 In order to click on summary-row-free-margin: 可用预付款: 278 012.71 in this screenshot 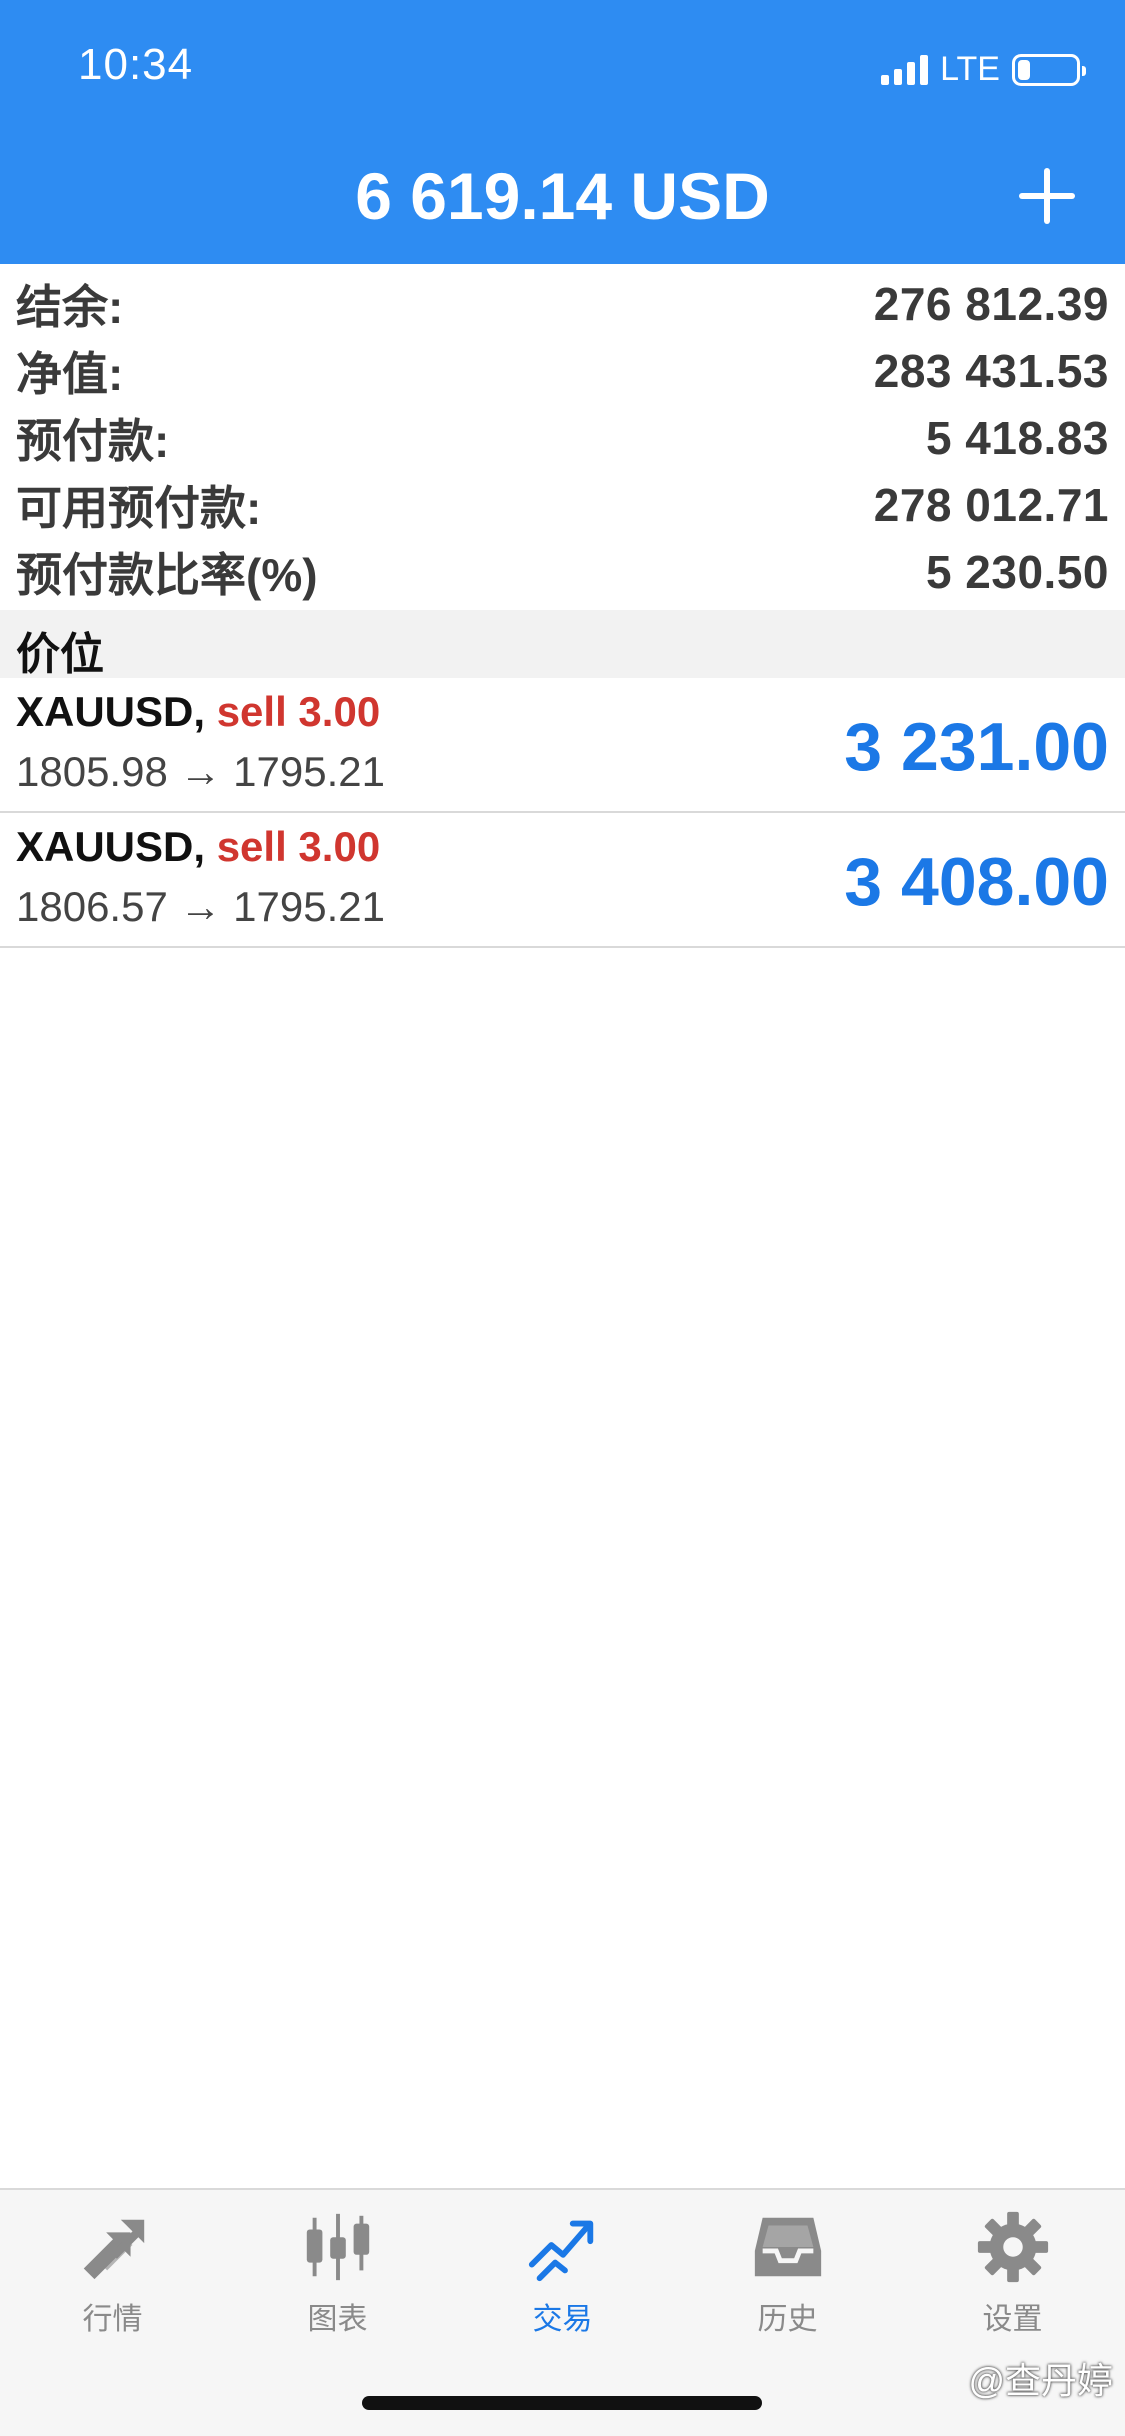, I will do `click(562, 504)`.